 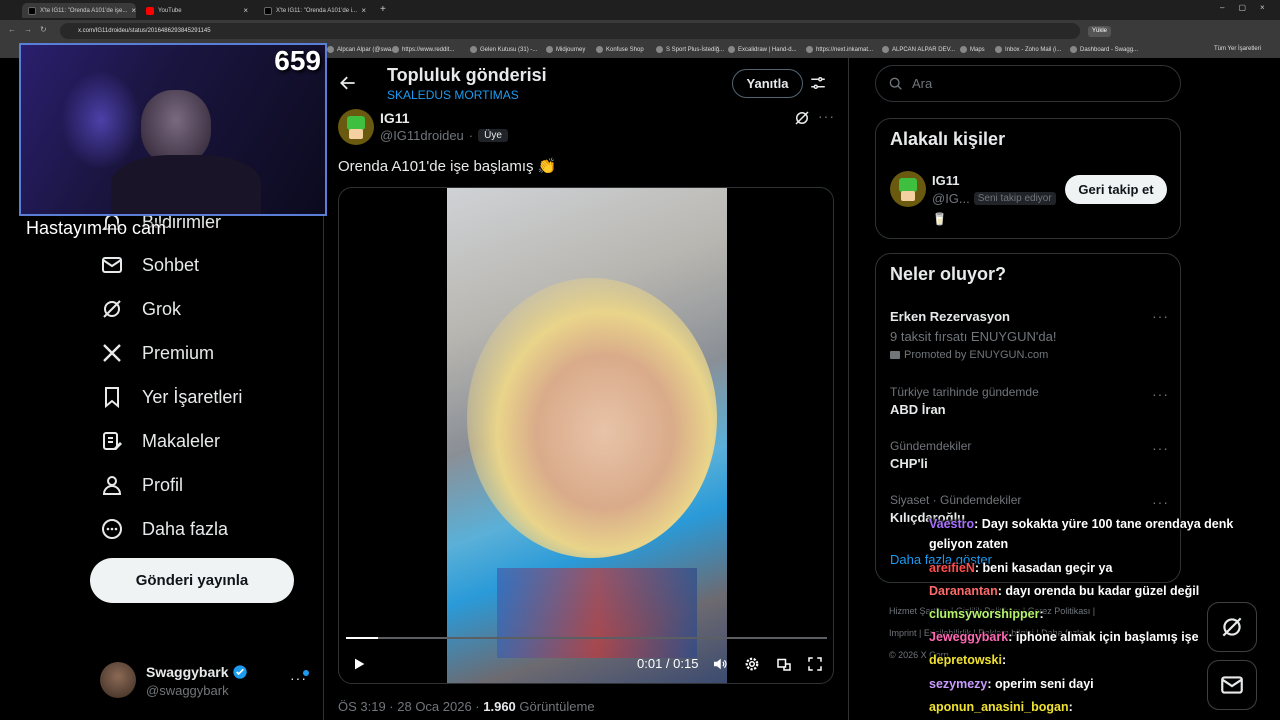 What do you see at coordinates (453, 95) in the screenshot?
I see `community-name: SKALEDUS MORTIMAS` at bounding box center [453, 95].